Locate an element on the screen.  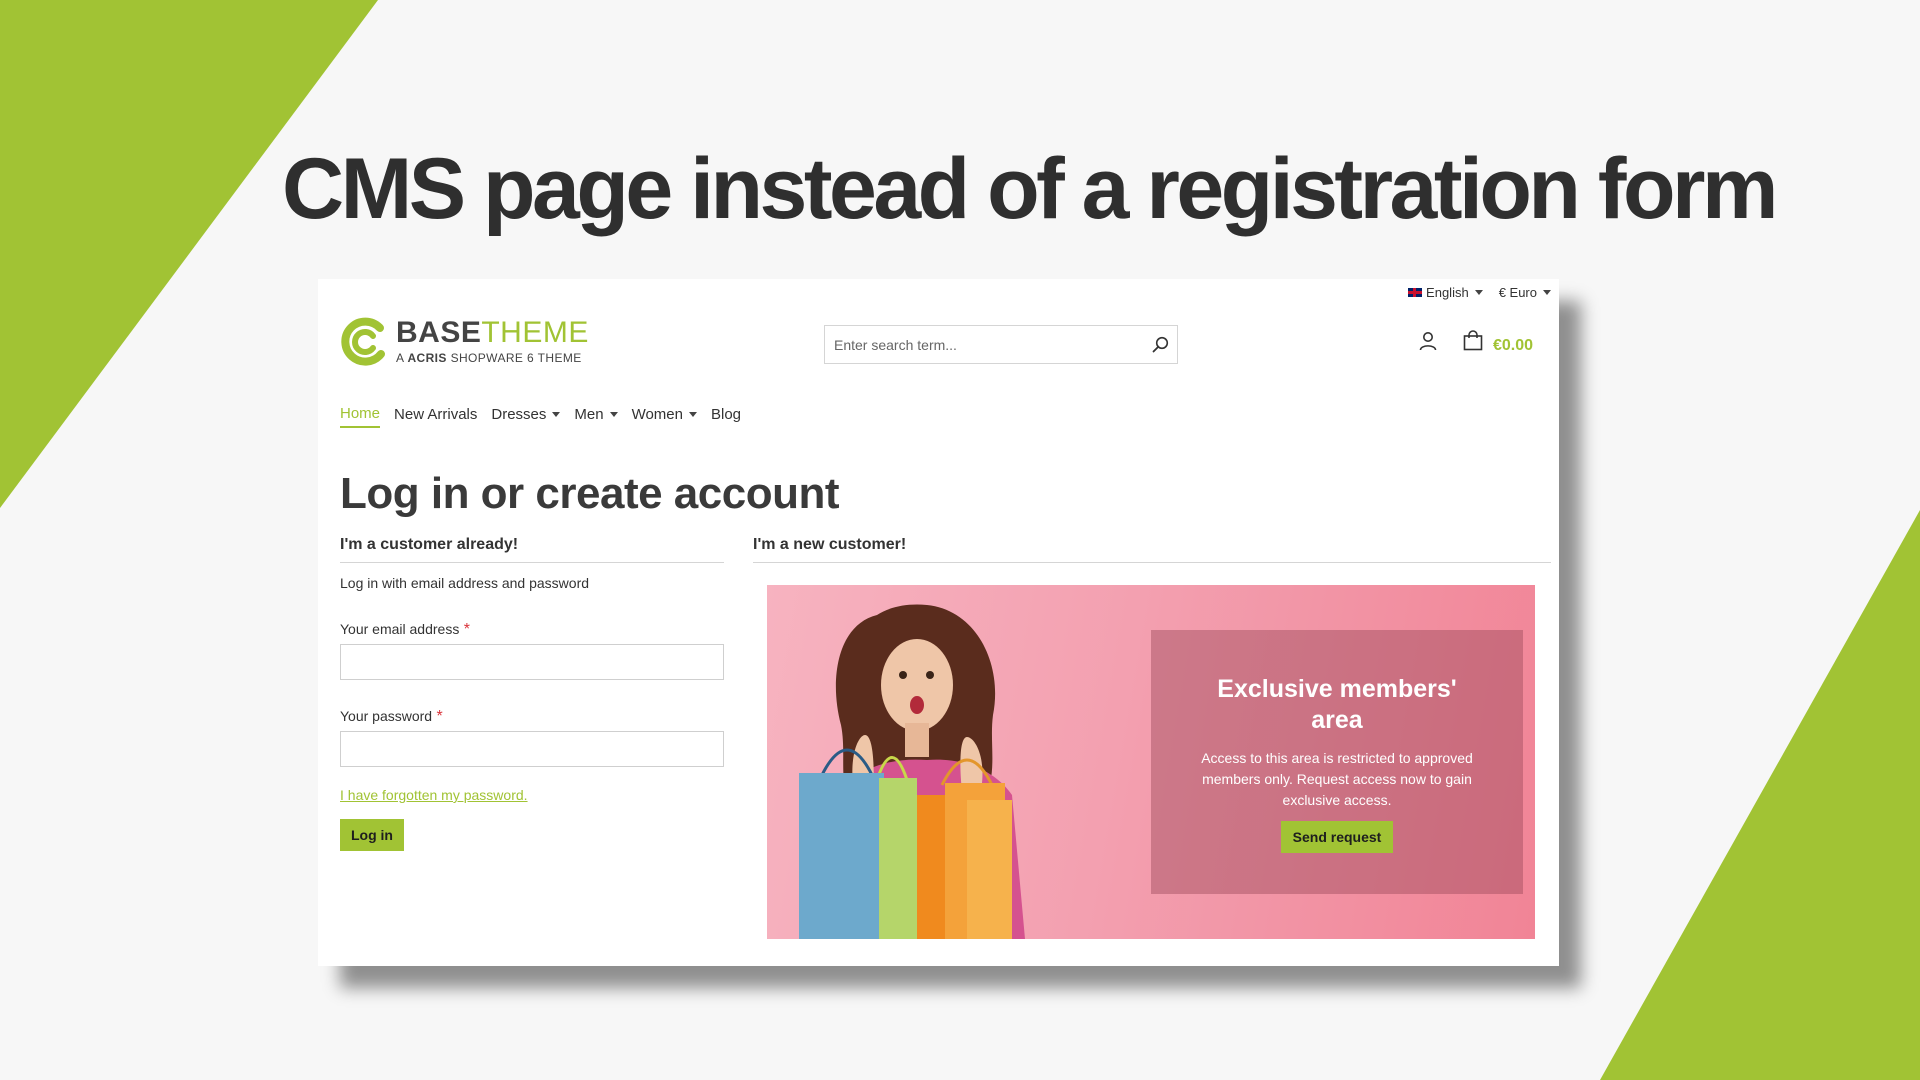
currency-selector: € Euro is located at coordinates (1525, 292).